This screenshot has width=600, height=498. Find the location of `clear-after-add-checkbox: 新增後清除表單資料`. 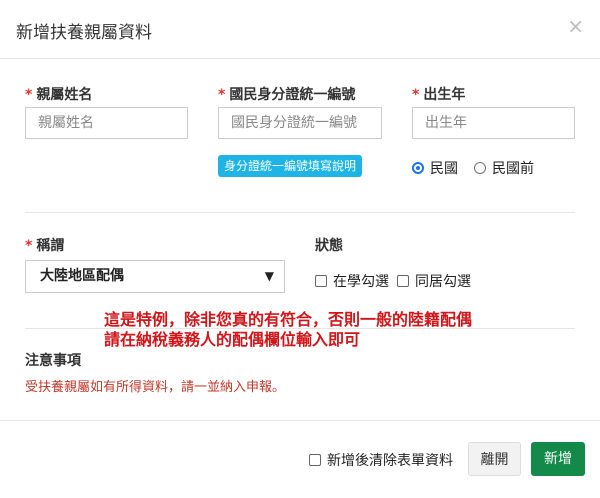

clear-after-add-checkbox: 新增後清除表單資料 is located at coordinates (381, 460).